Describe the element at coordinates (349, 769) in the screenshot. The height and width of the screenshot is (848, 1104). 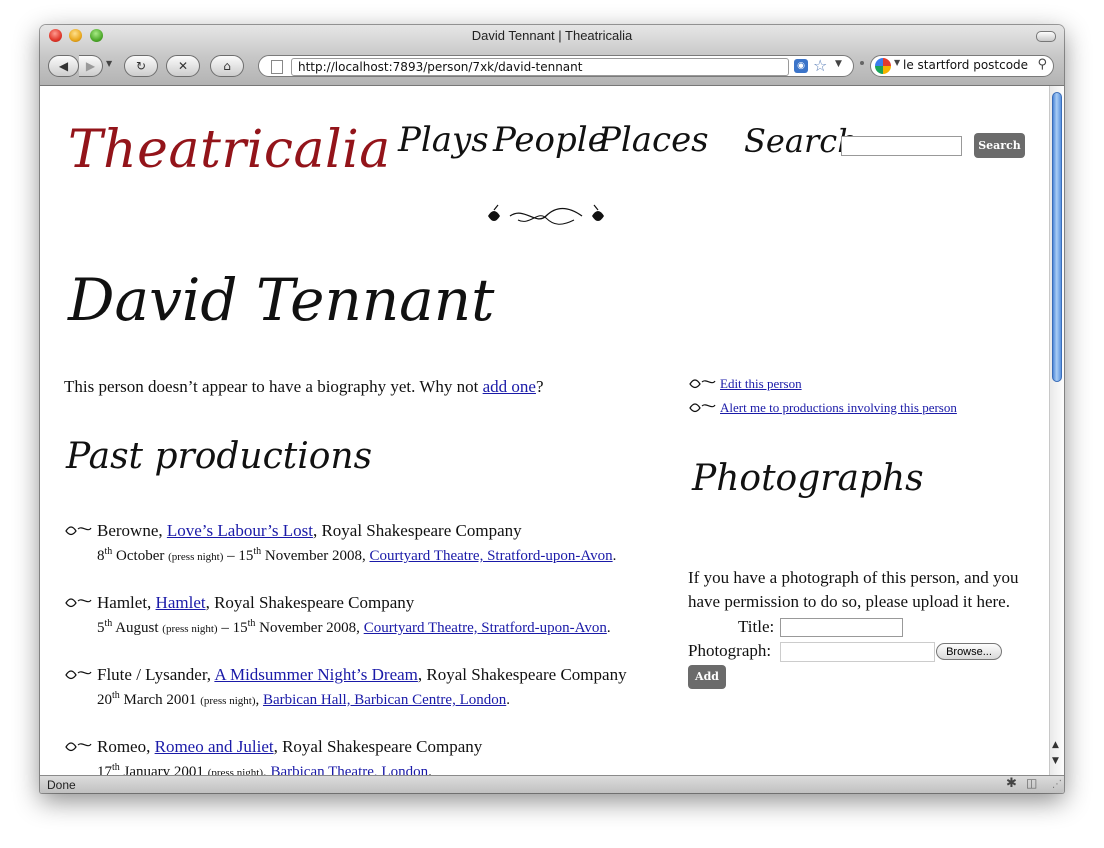
I see `venue-link: Barbican Theatre, London` at that location.